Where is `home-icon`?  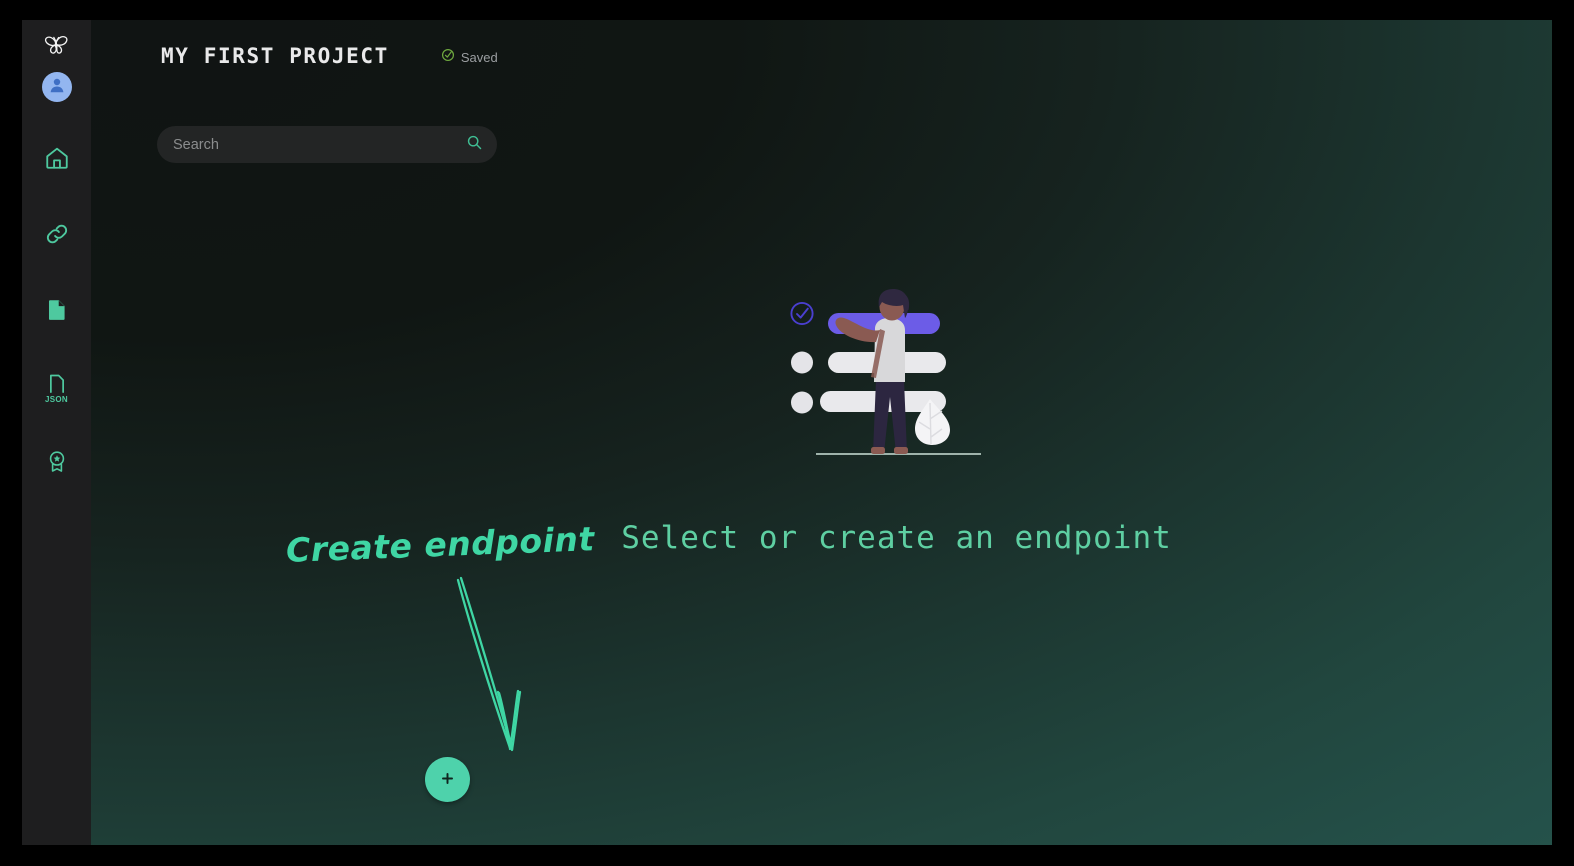 home-icon is located at coordinates (57, 160).